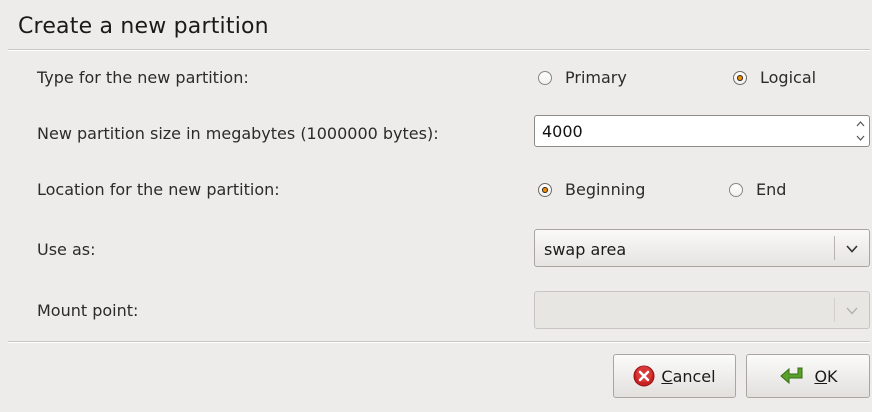  I want to click on spin-arrows, so click(860, 131).